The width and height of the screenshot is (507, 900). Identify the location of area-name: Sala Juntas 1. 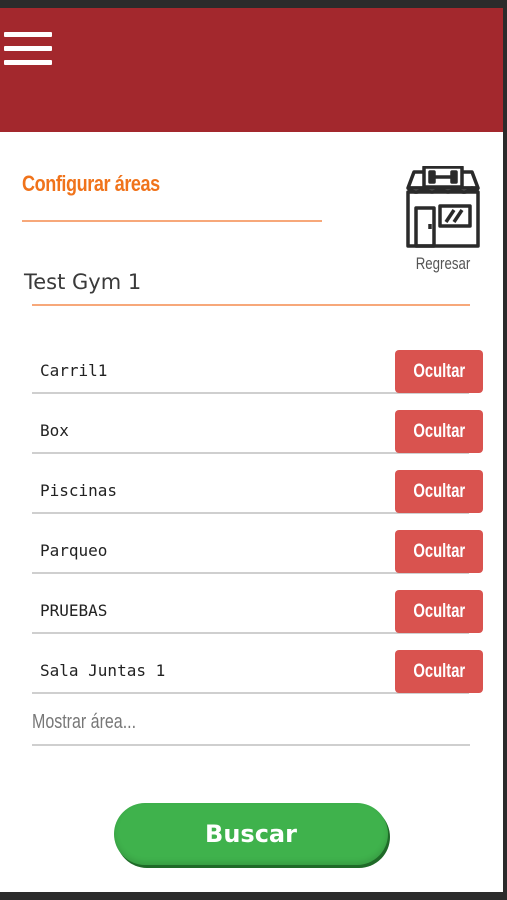
(103, 670).